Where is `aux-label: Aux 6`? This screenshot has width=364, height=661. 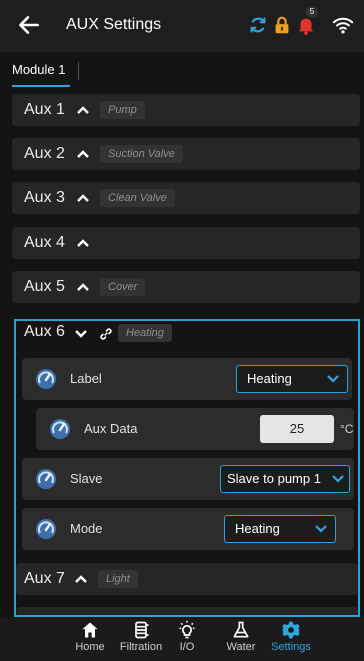 aux-label: Aux 6 is located at coordinates (44, 331).